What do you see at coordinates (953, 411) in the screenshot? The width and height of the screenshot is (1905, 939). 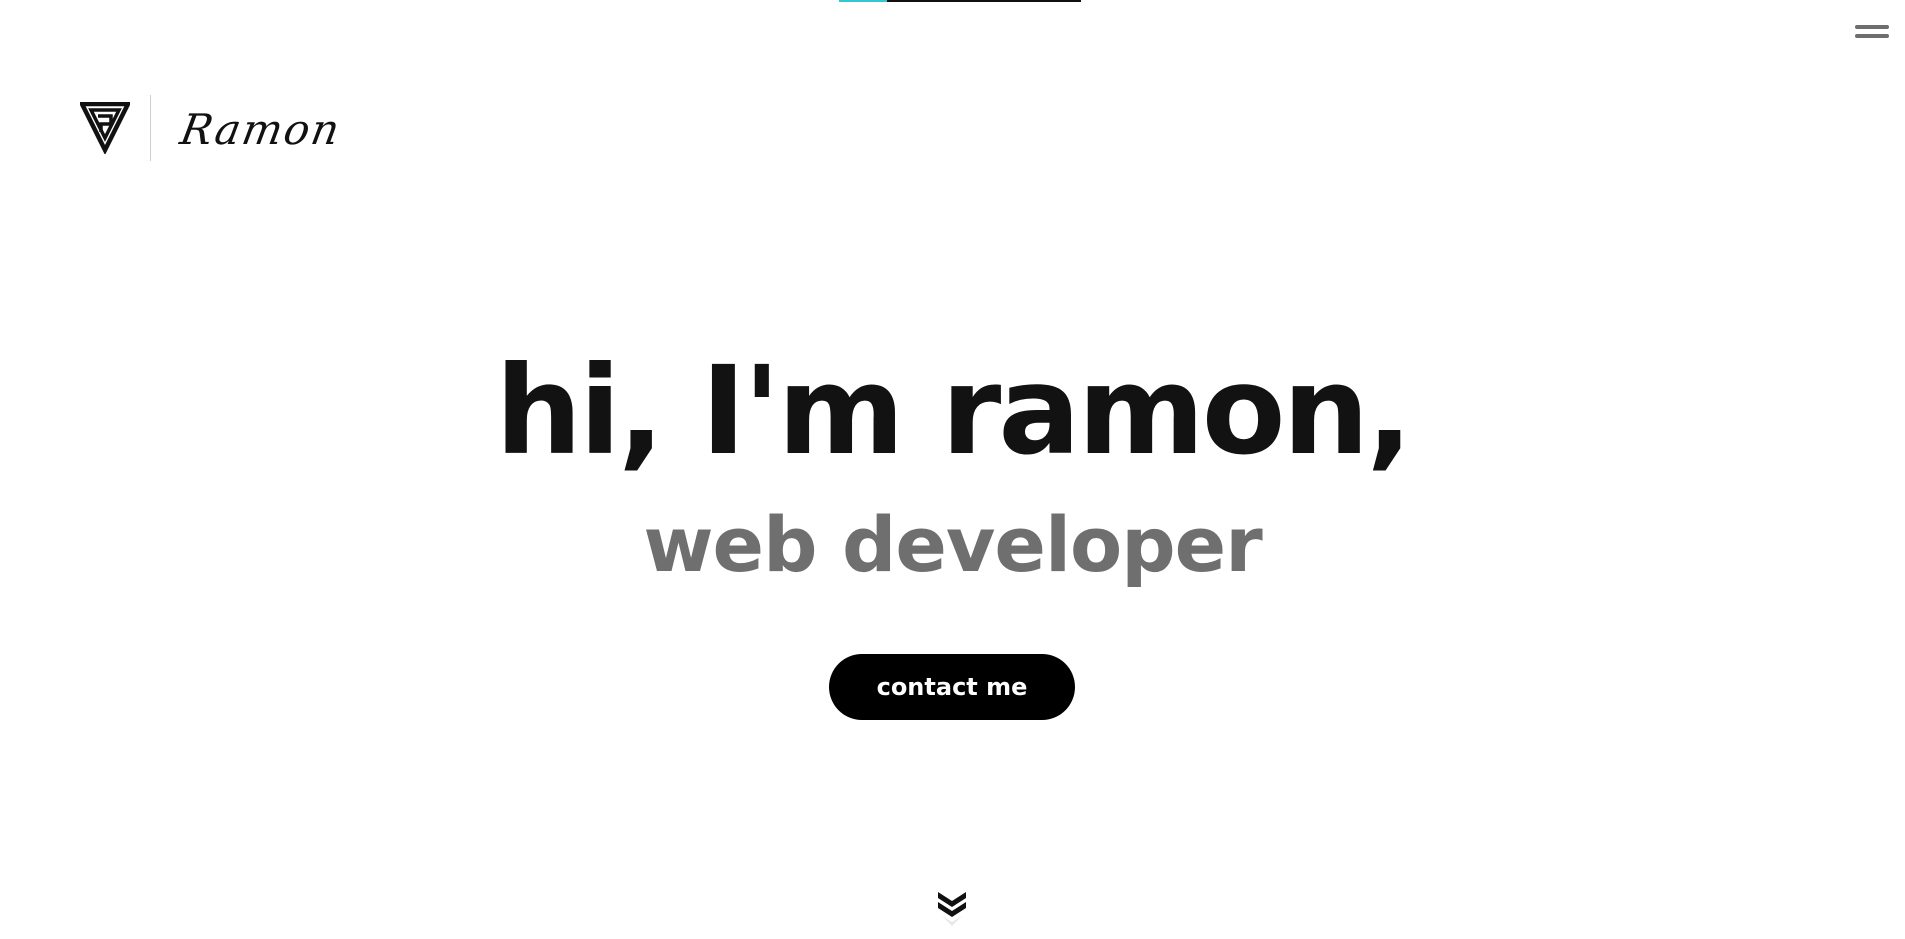 I see `hero-title: hi, I'm ramon,` at bounding box center [953, 411].